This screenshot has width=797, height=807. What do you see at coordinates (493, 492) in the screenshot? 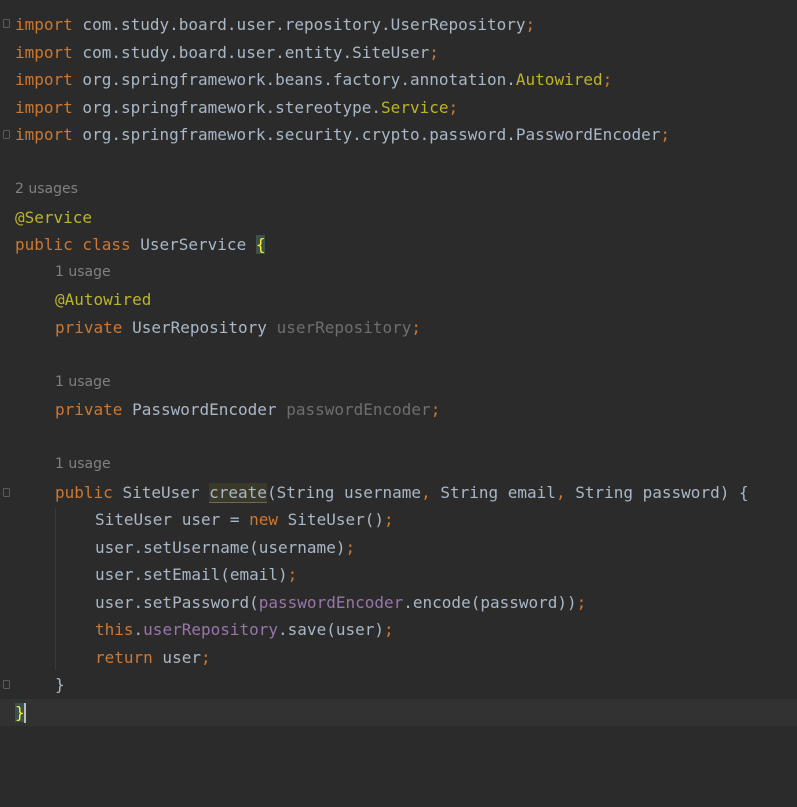
I see `method-param: String email` at bounding box center [493, 492].